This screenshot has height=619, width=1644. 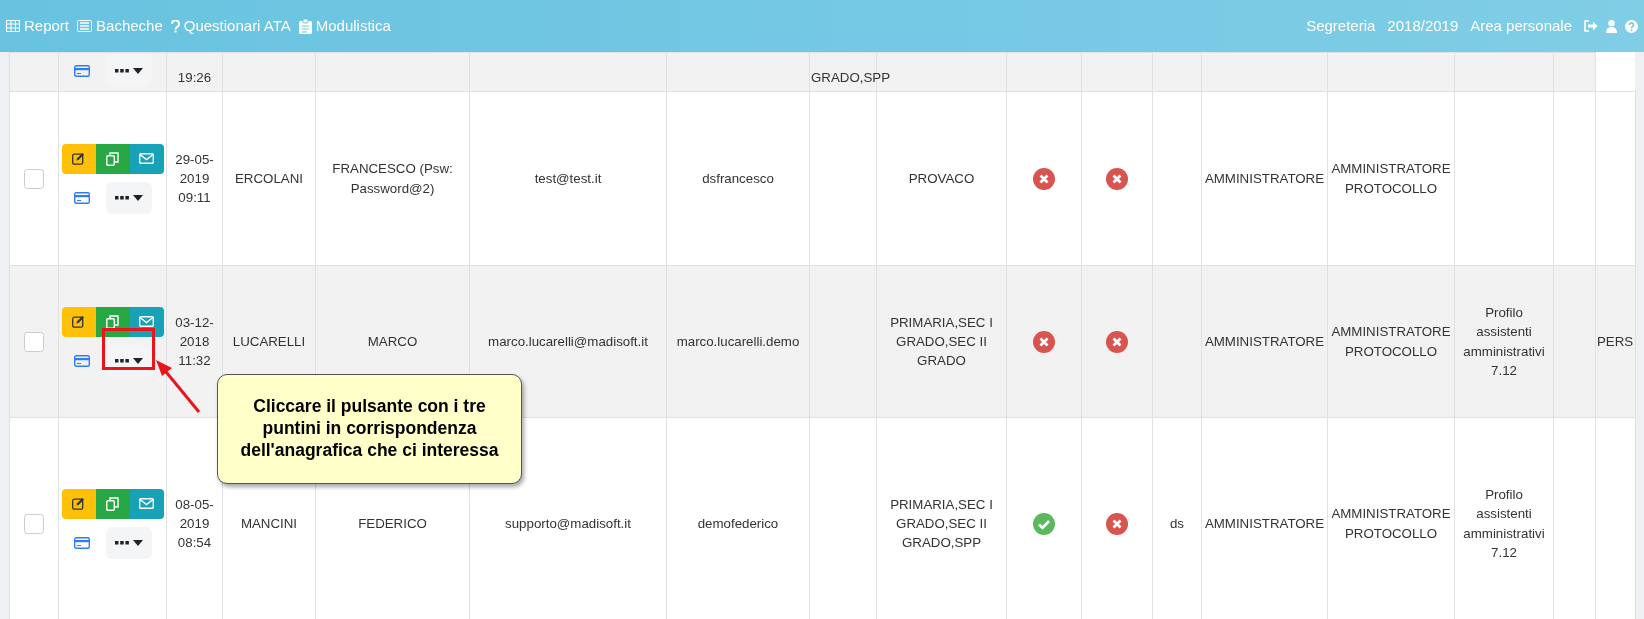 What do you see at coordinates (194, 77) in the screenshot?
I see `table-cell-text: 19:26` at bounding box center [194, 77].